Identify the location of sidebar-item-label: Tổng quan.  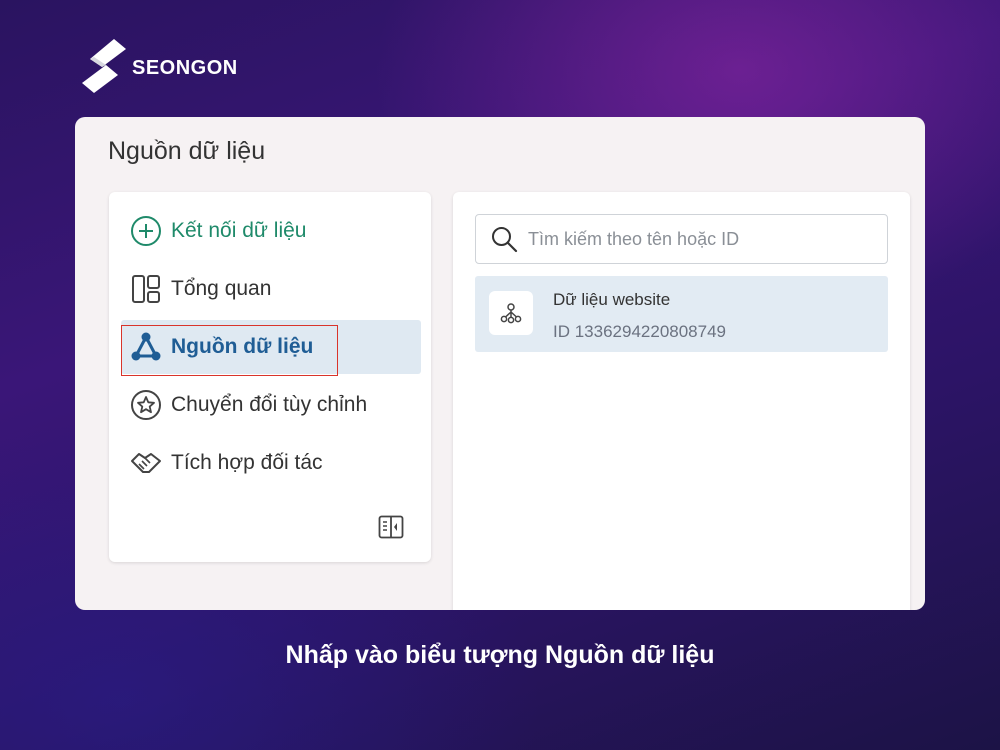
(221, 288).